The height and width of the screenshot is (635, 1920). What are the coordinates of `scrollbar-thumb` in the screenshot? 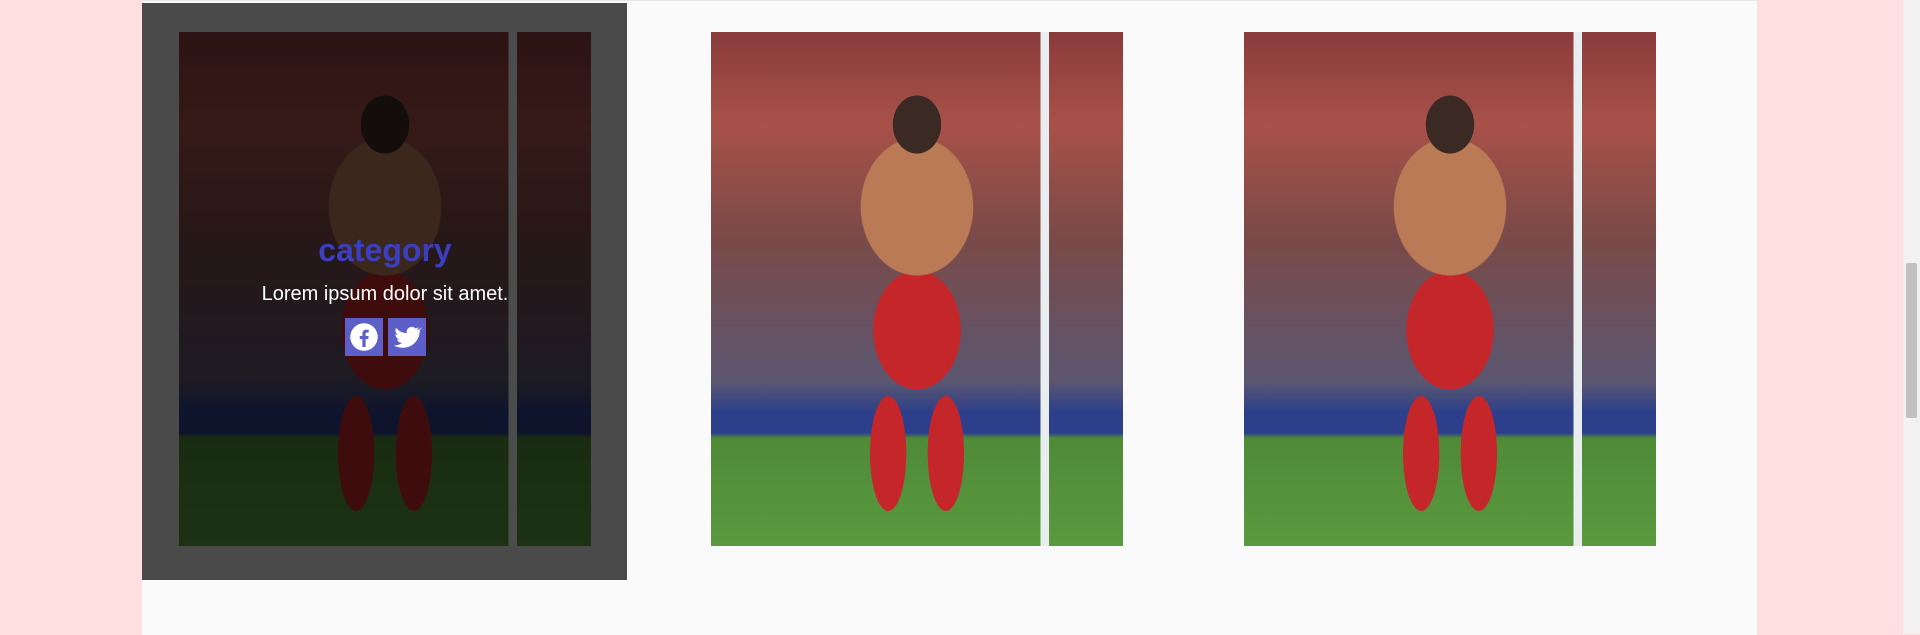 It's located at (1911, 340).